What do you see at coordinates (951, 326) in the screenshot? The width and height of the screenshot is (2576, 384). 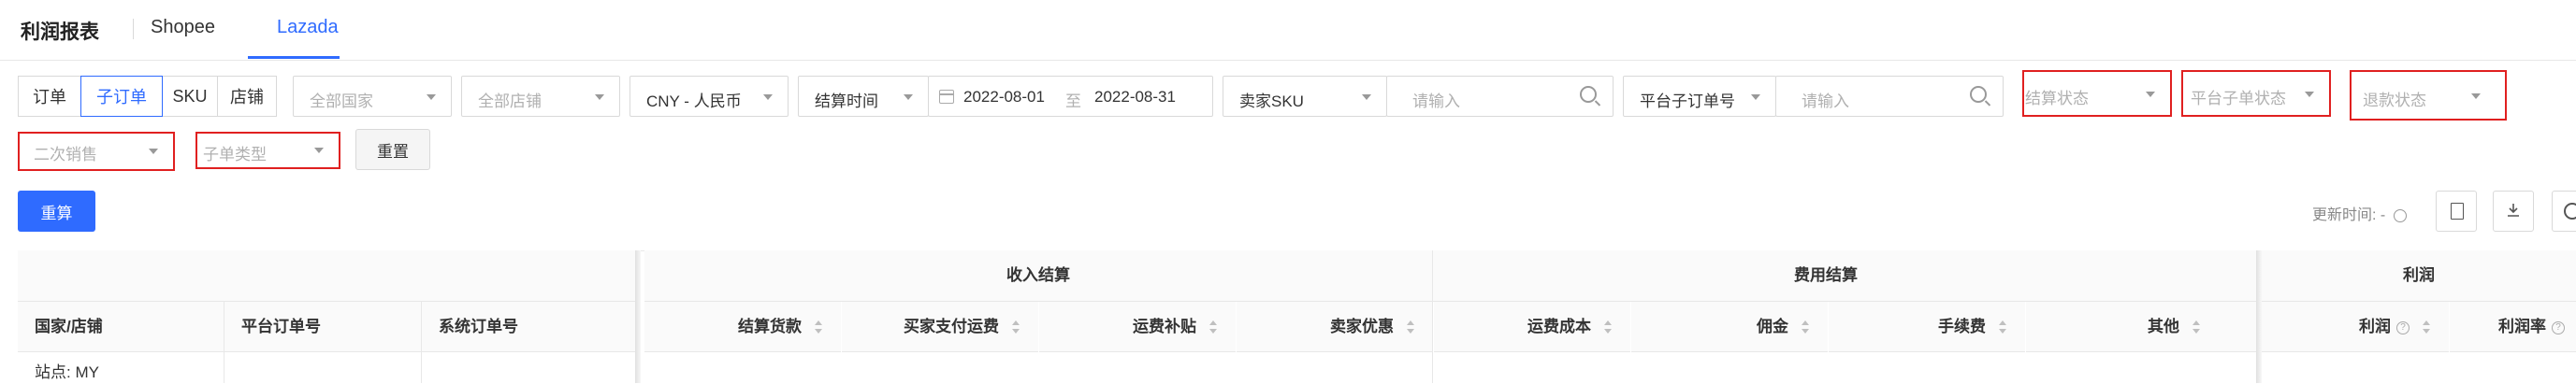 I see `col-buyer-shipping-label: 买家支付运费` at bounding box center [951, 326].